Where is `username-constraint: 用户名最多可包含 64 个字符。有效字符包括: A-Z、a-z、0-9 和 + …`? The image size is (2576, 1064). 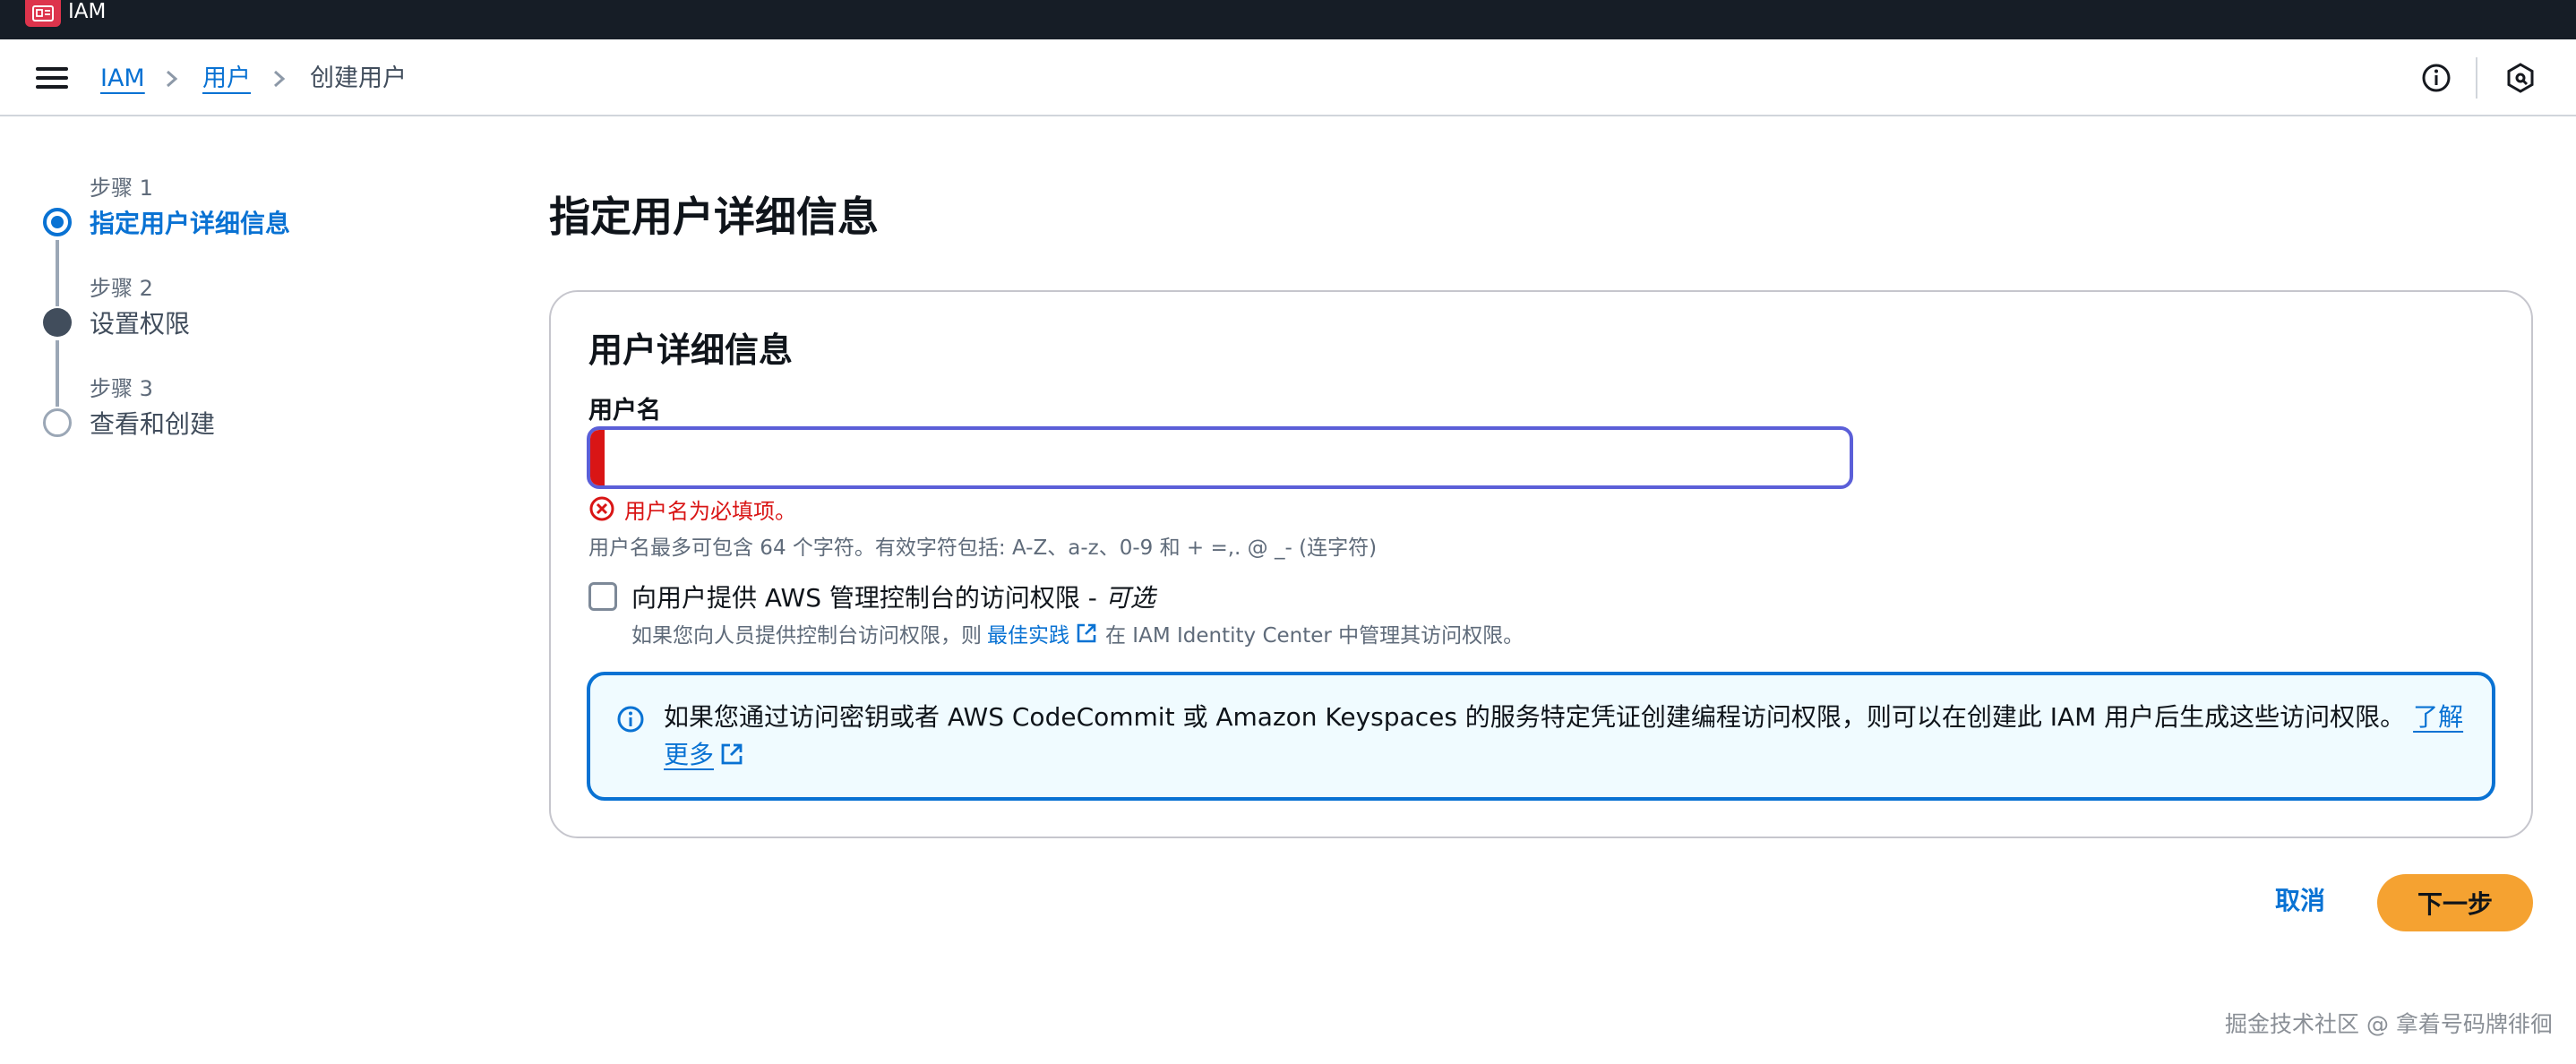 username-constraint: 用户名最多可包含 64 个字符。有效字符包括: A-Z、a-z、0-9 和 + … is located at coordinates (983, 548).